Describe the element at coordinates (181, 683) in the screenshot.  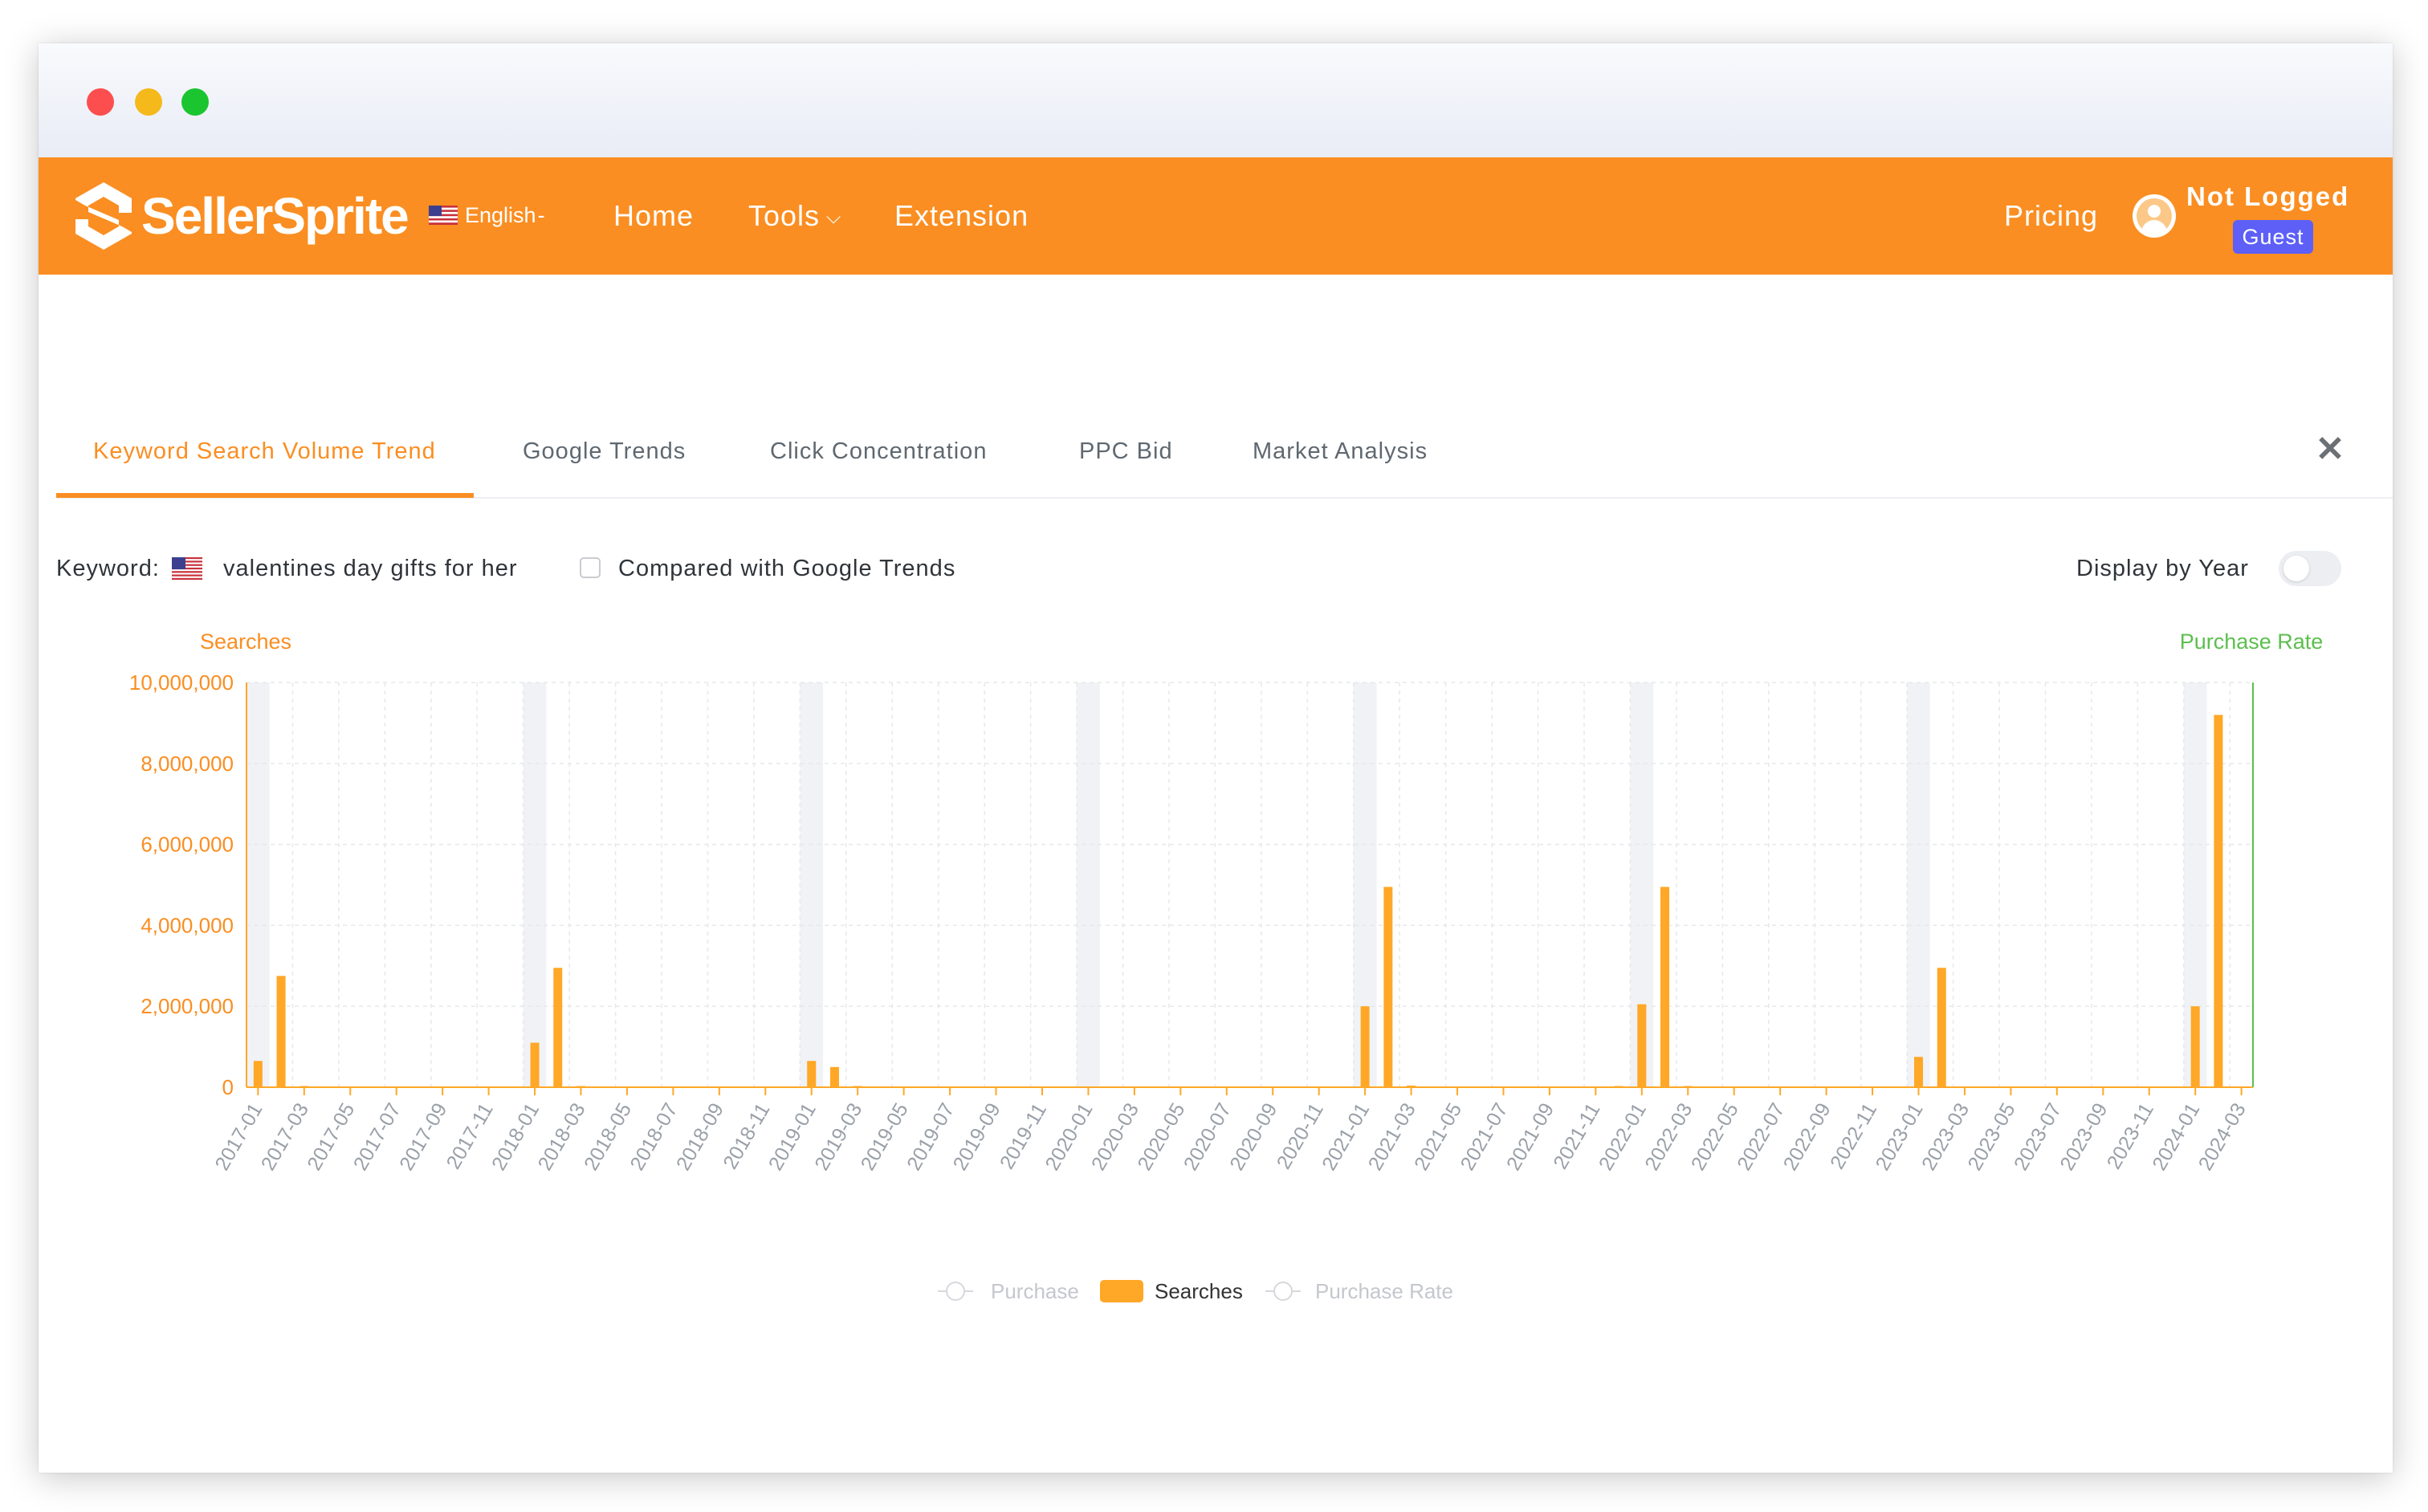
I see `y-tick-label: 10,000,000` at that location.